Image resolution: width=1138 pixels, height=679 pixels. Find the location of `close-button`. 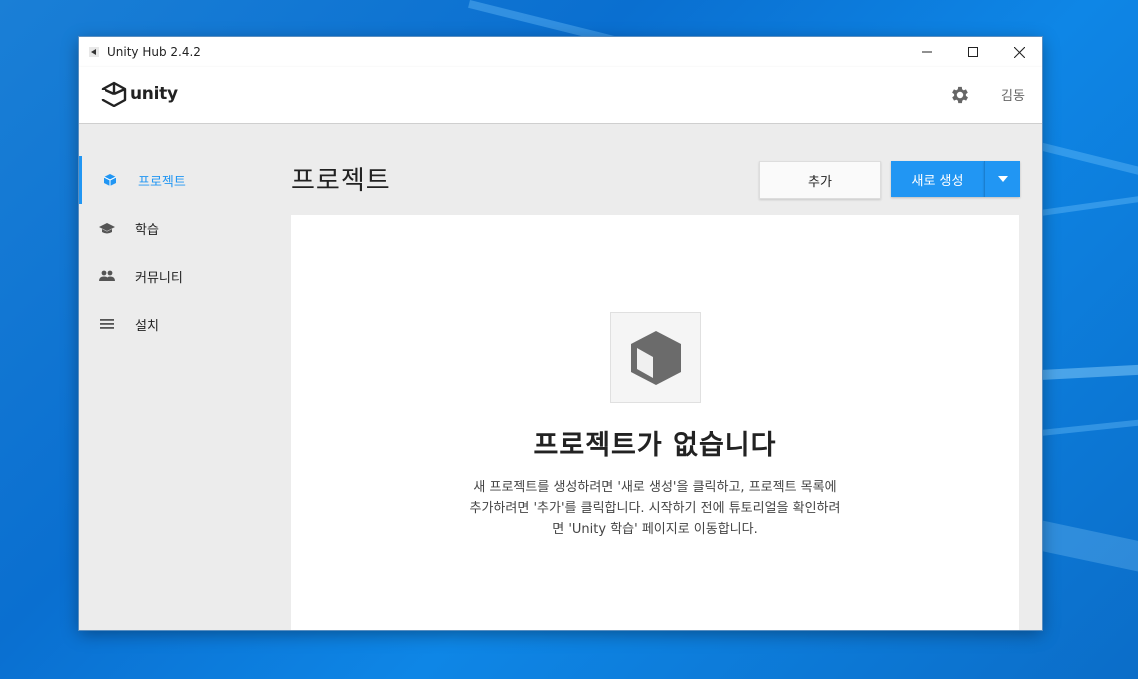

close-button is located at coordinates (1019, 52).